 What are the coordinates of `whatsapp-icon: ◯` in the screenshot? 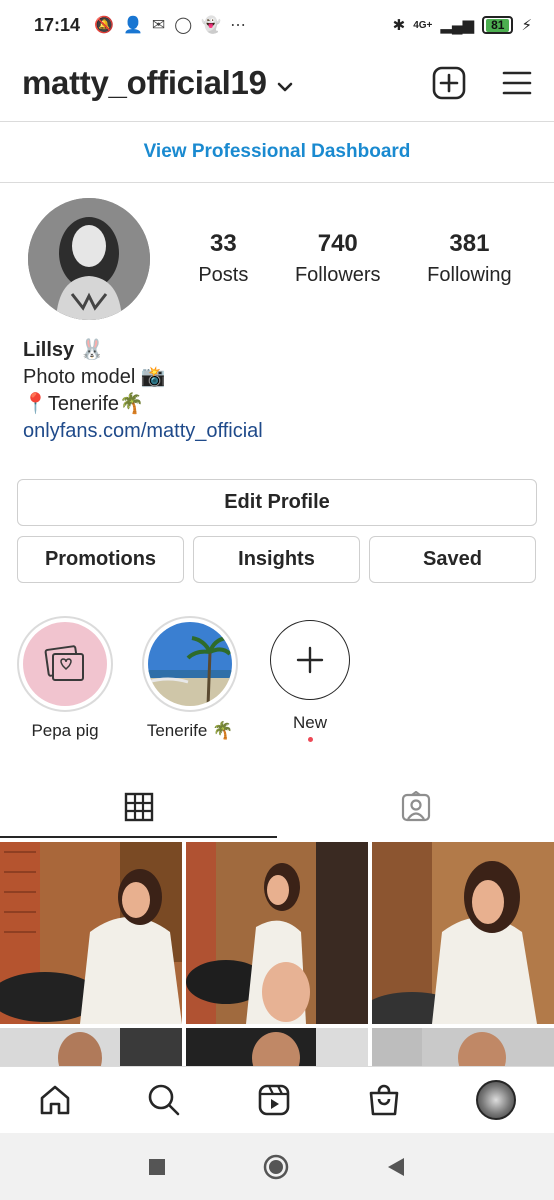 It's located at (183, 25).